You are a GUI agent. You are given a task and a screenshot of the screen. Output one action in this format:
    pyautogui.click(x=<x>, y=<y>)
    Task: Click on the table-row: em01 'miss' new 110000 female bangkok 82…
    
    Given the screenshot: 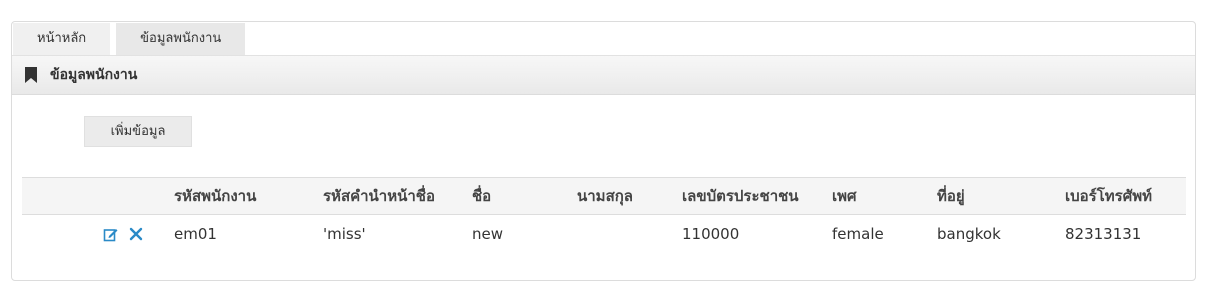 What is the action you would take?
    pyautogui.click(x=604, y=234)
    